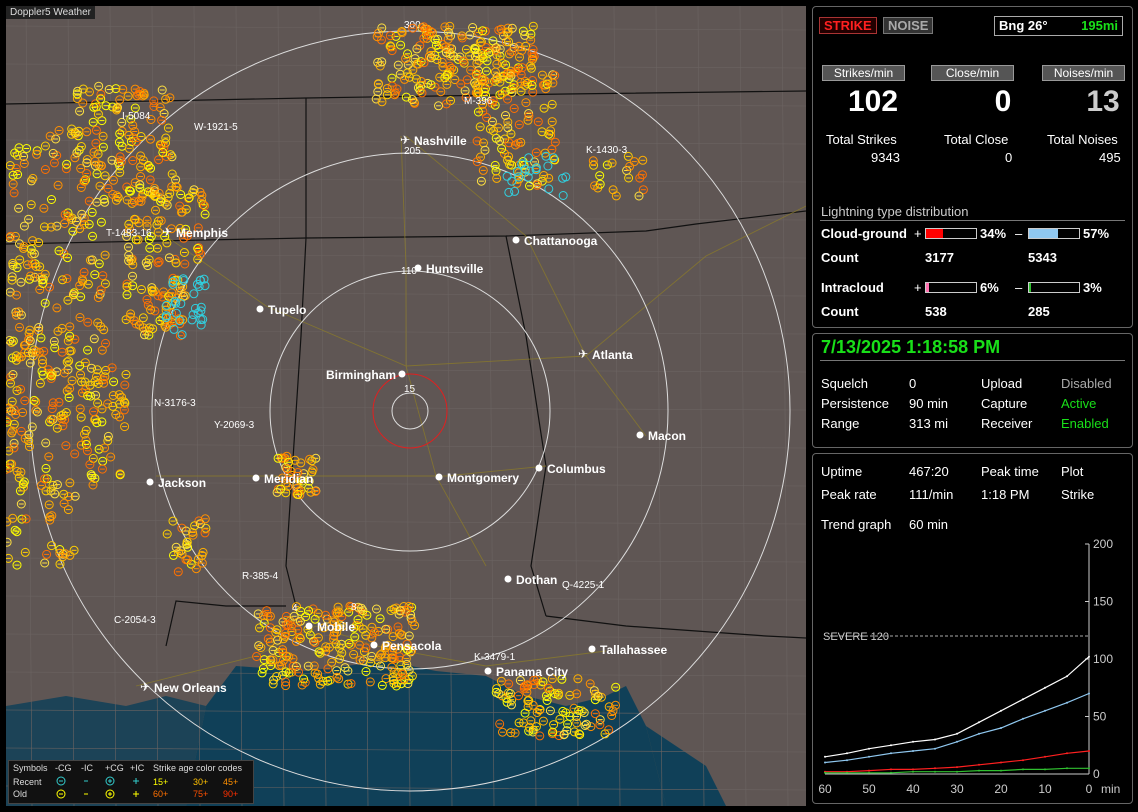 This screenshot has height=812, width=1138. What do you see at coordinates (20, 794) in the screenshot?
I see `legend-old-label: Old` at bounding box center [20, 794].